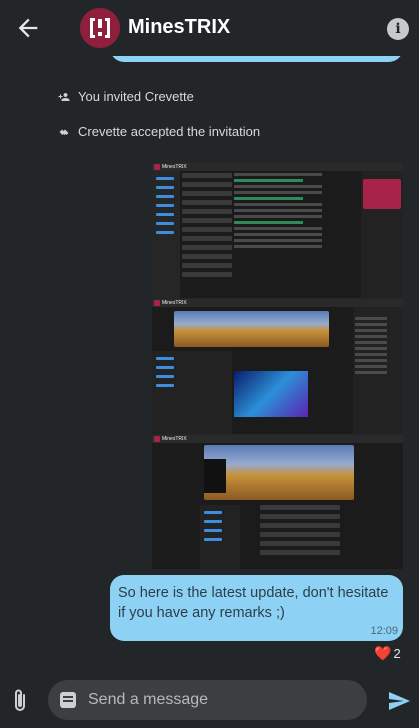 Image resolution: width=419 pixels, height=728 pixels. I want to click on message-format-icon, so click(68, 700).